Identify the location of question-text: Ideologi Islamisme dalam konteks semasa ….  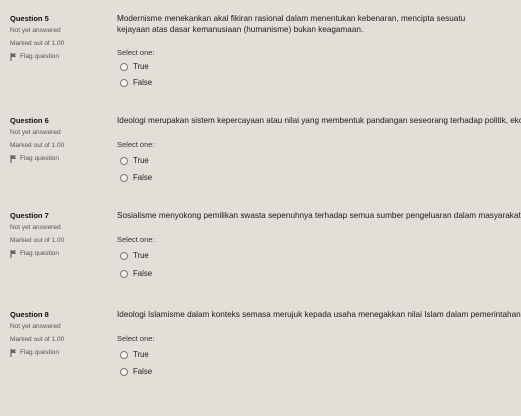
(319, 314).